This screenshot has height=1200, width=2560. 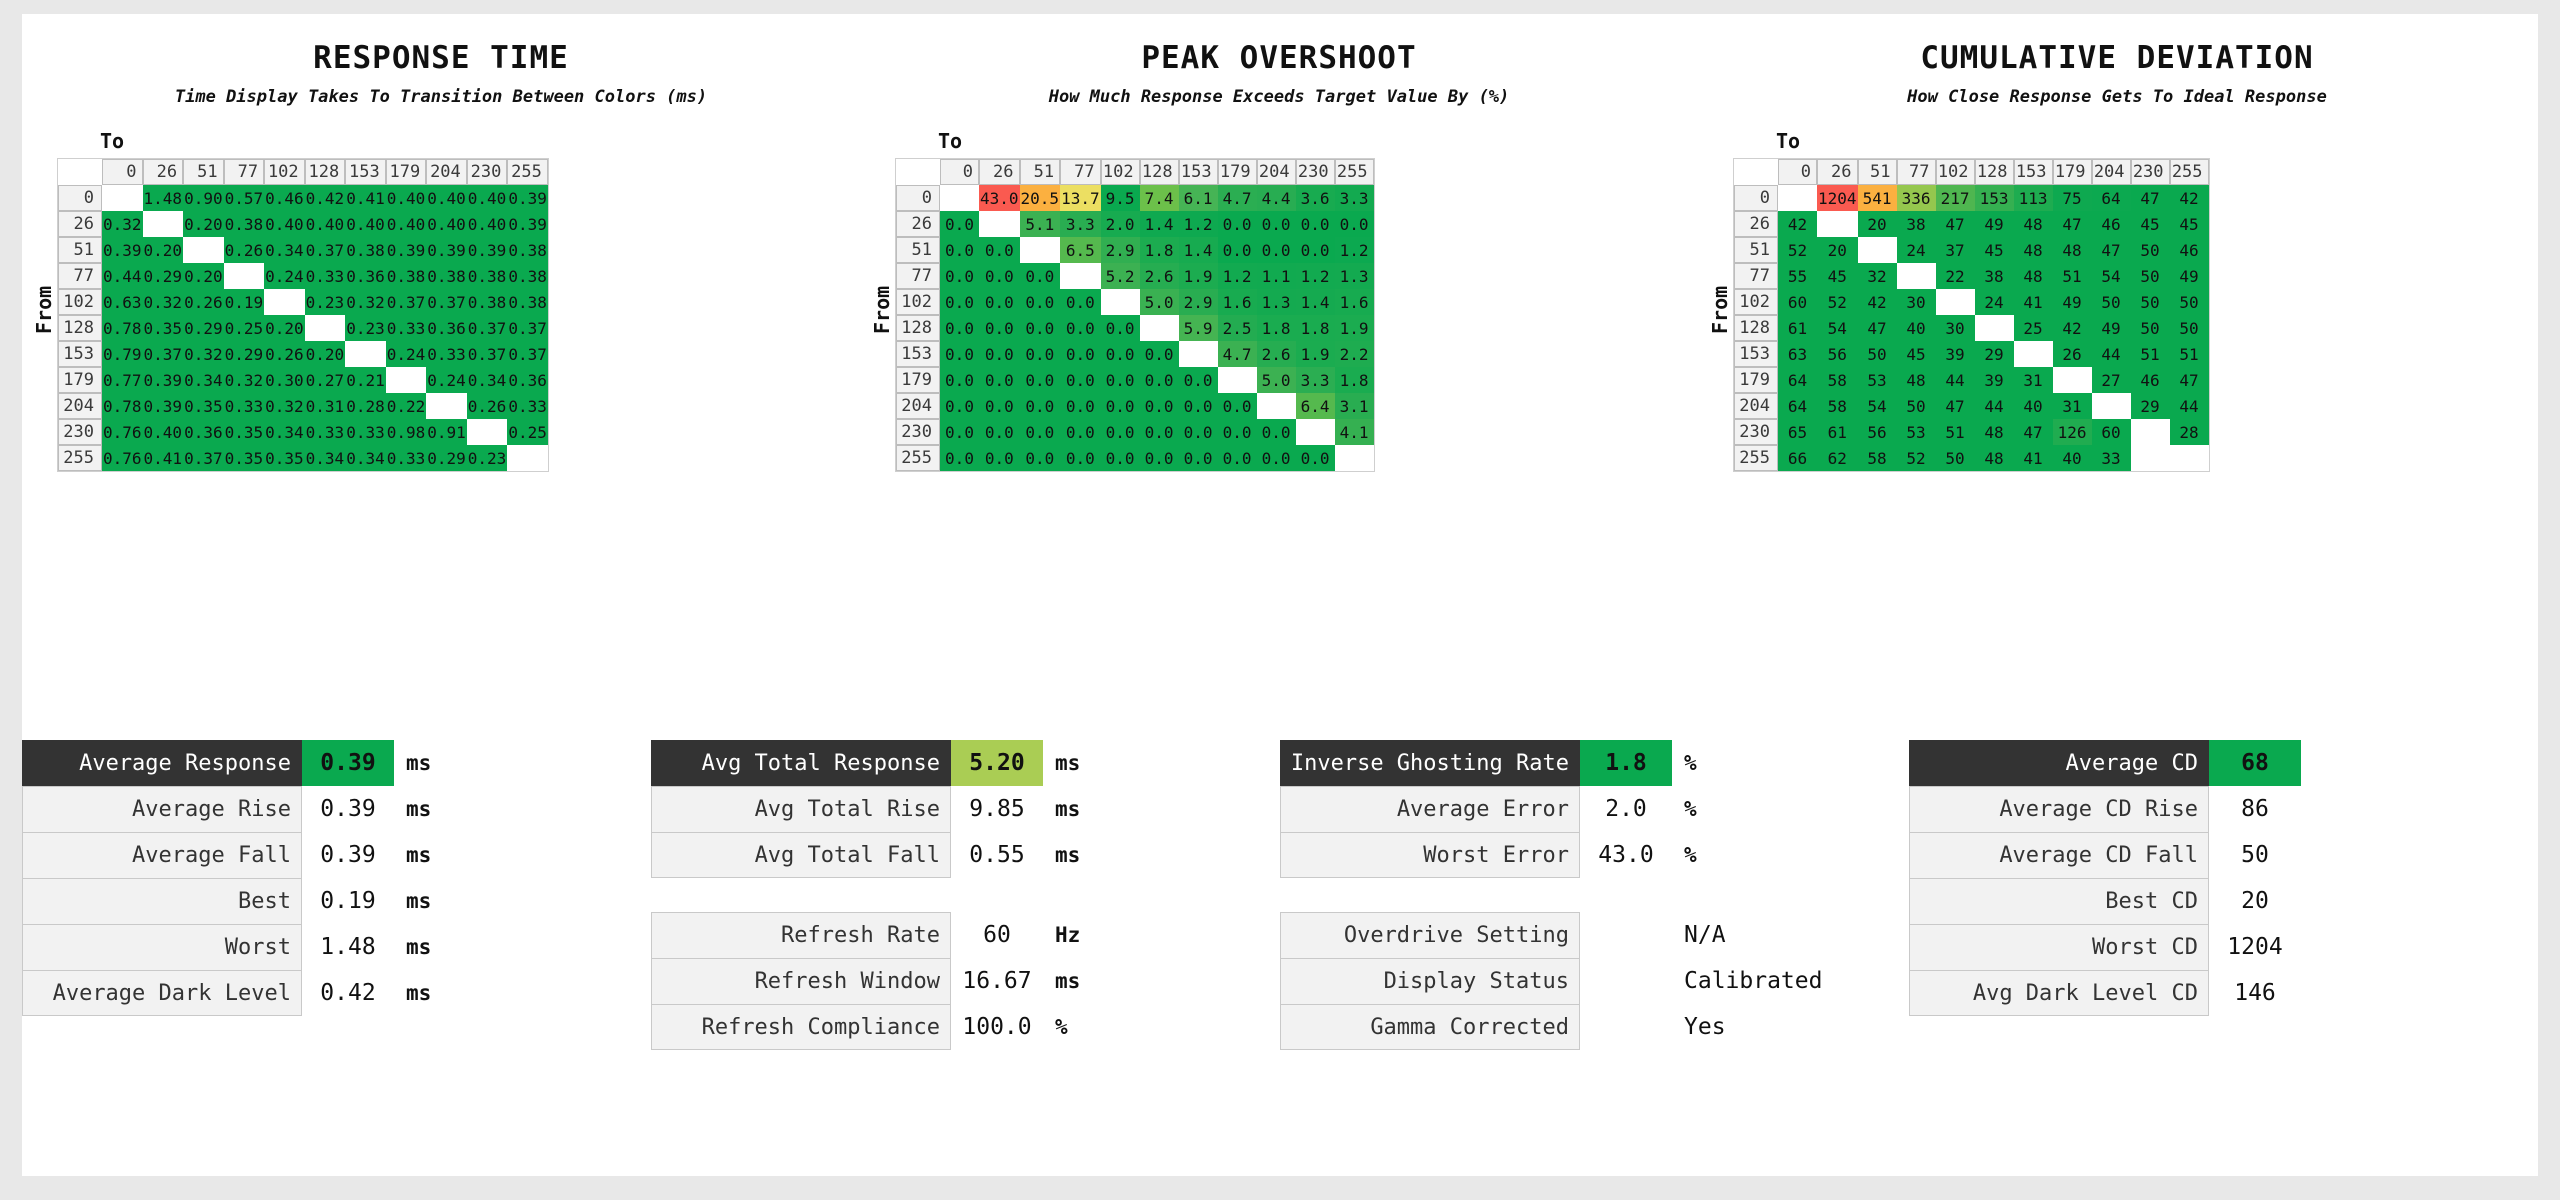 What do you see at coordinates (1315, 380) in the screenshot?
I see `heatmap-cell: 3.3` at bounding box center [1315, 380].